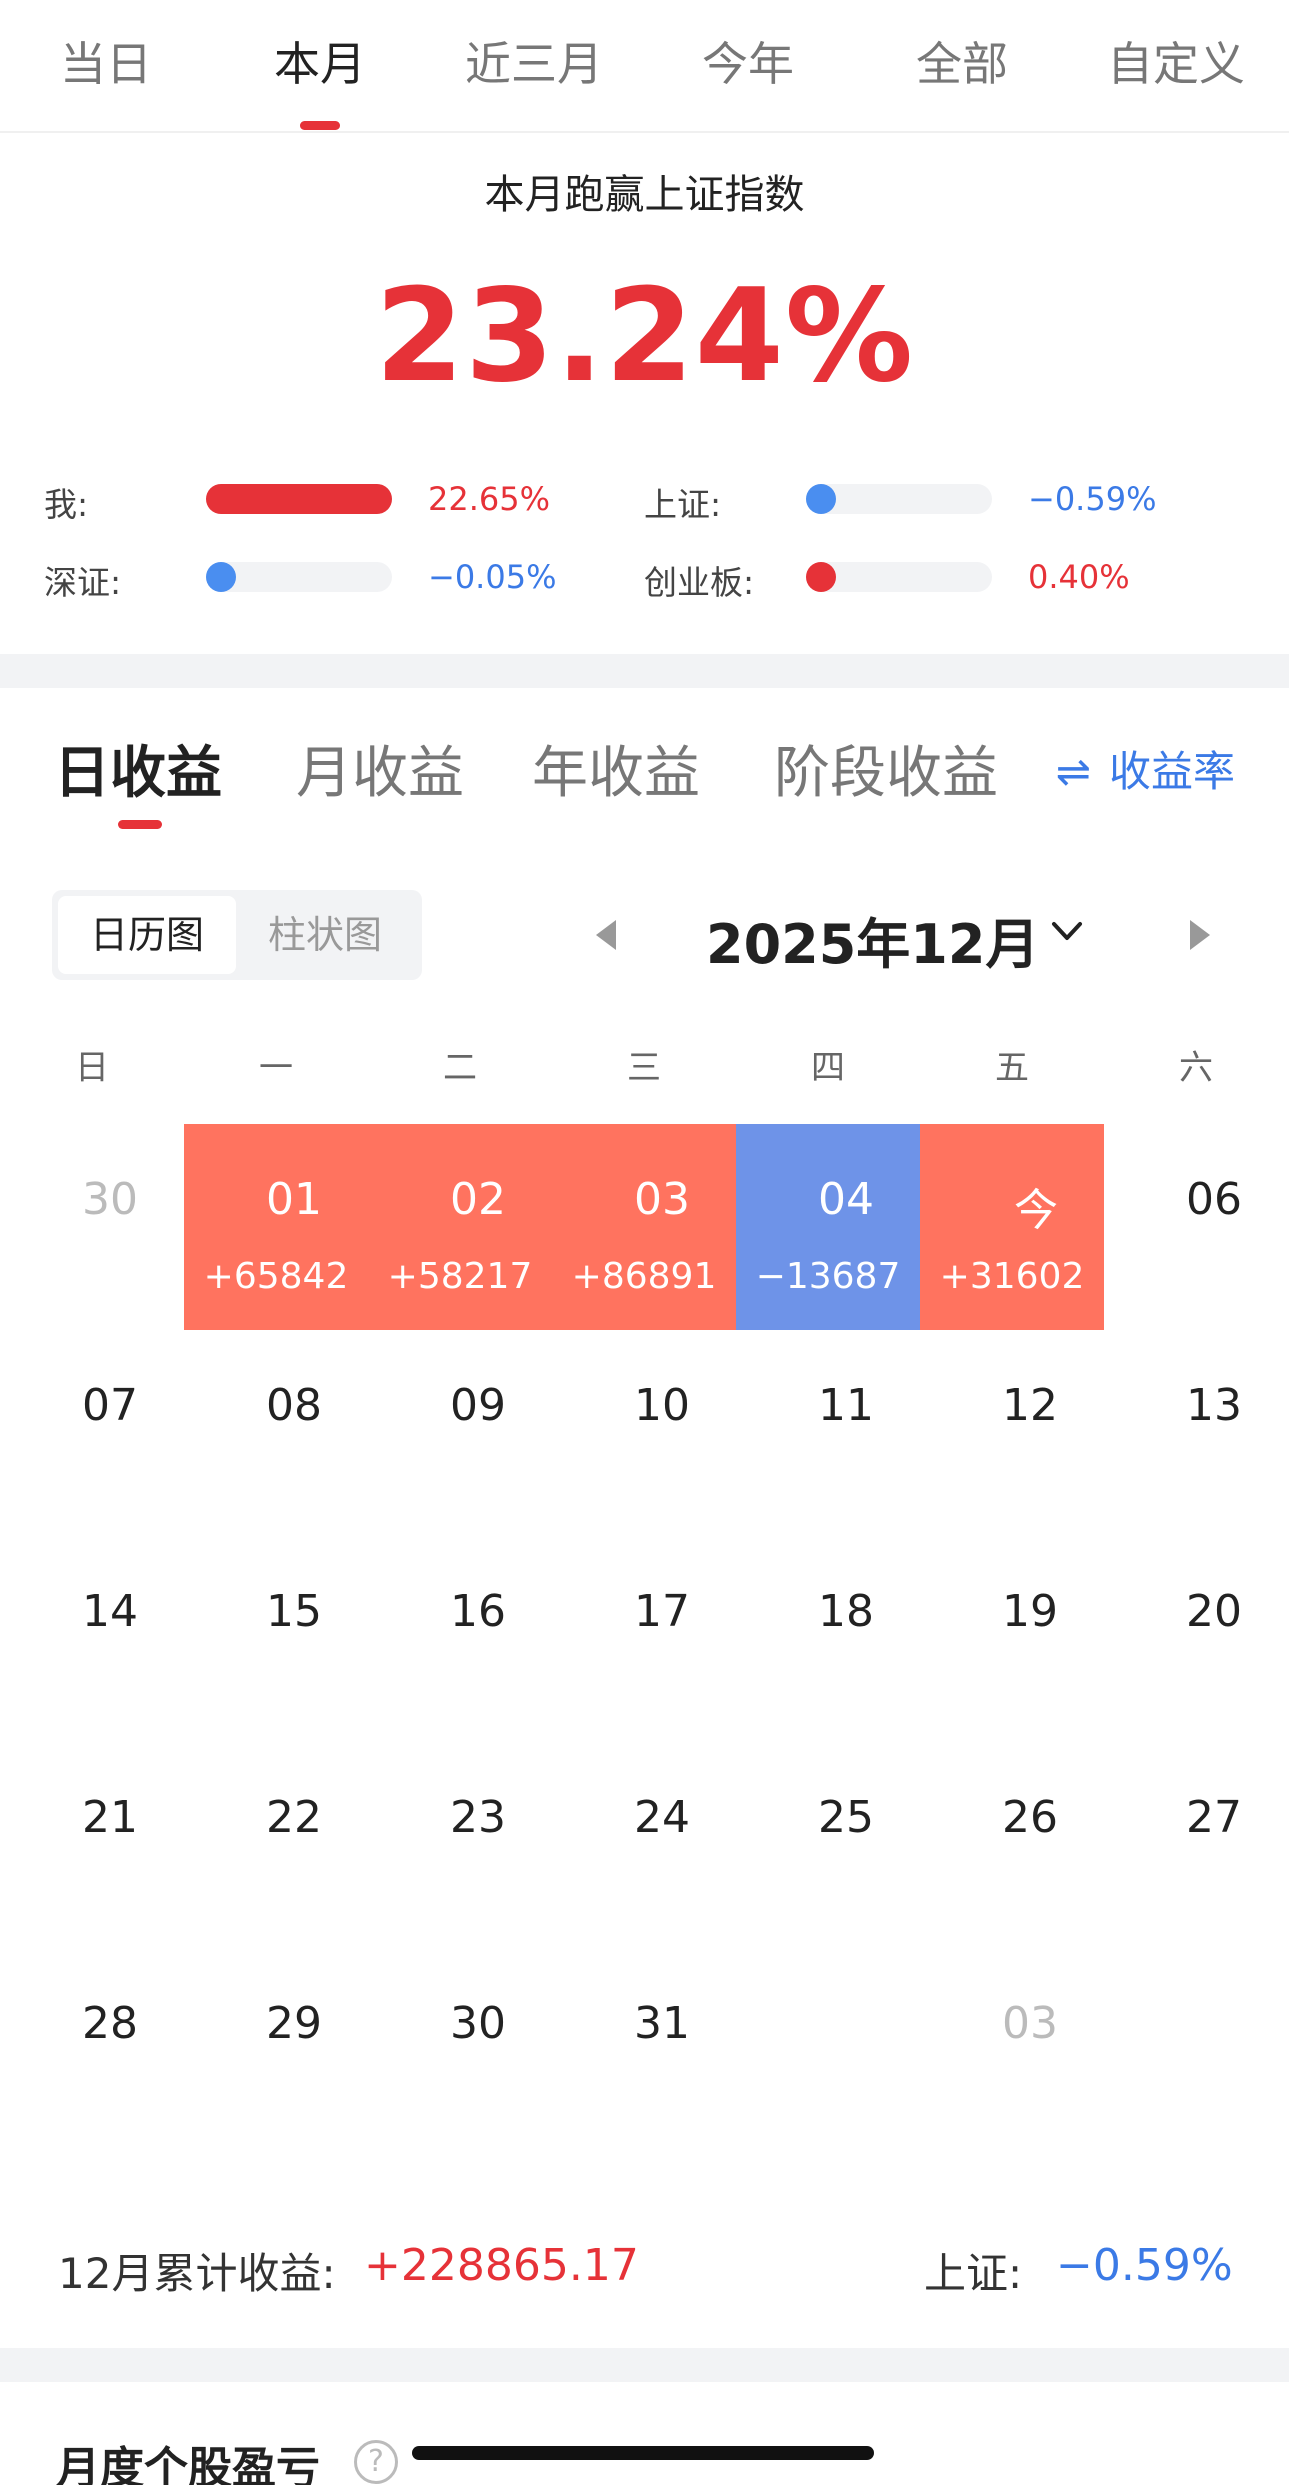 The width and height of the screenshot is (1289, 2485). I want to click on calendar-day-cell: 29, so click(276, 2051).